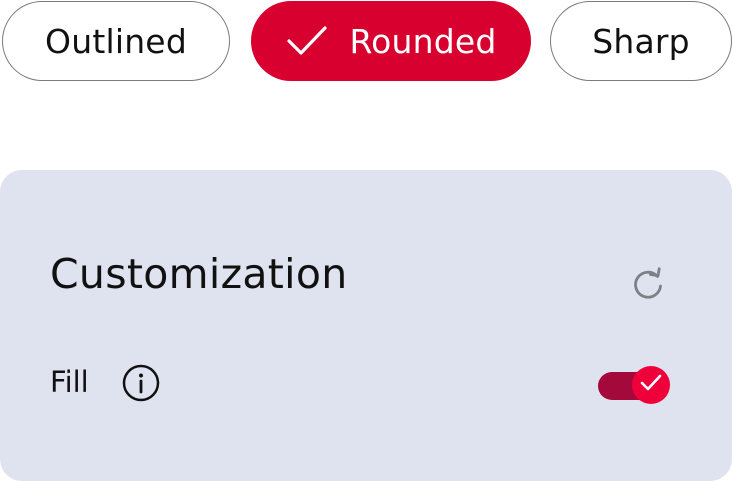  I want to click on refresh-icon, so click(648, 286).